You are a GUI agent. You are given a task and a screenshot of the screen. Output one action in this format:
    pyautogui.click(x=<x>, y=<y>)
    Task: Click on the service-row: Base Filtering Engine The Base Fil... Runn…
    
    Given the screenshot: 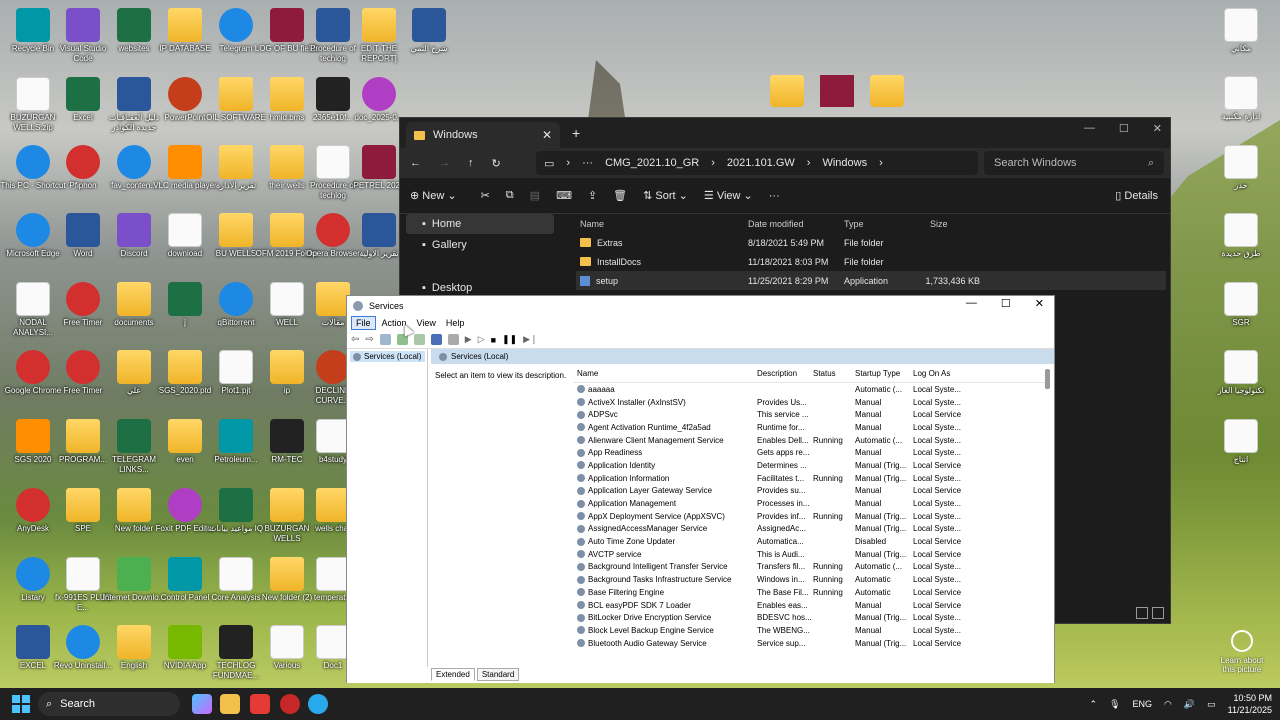 What is the action you would take?
    pyautogui.click(x=812, y=592)
    